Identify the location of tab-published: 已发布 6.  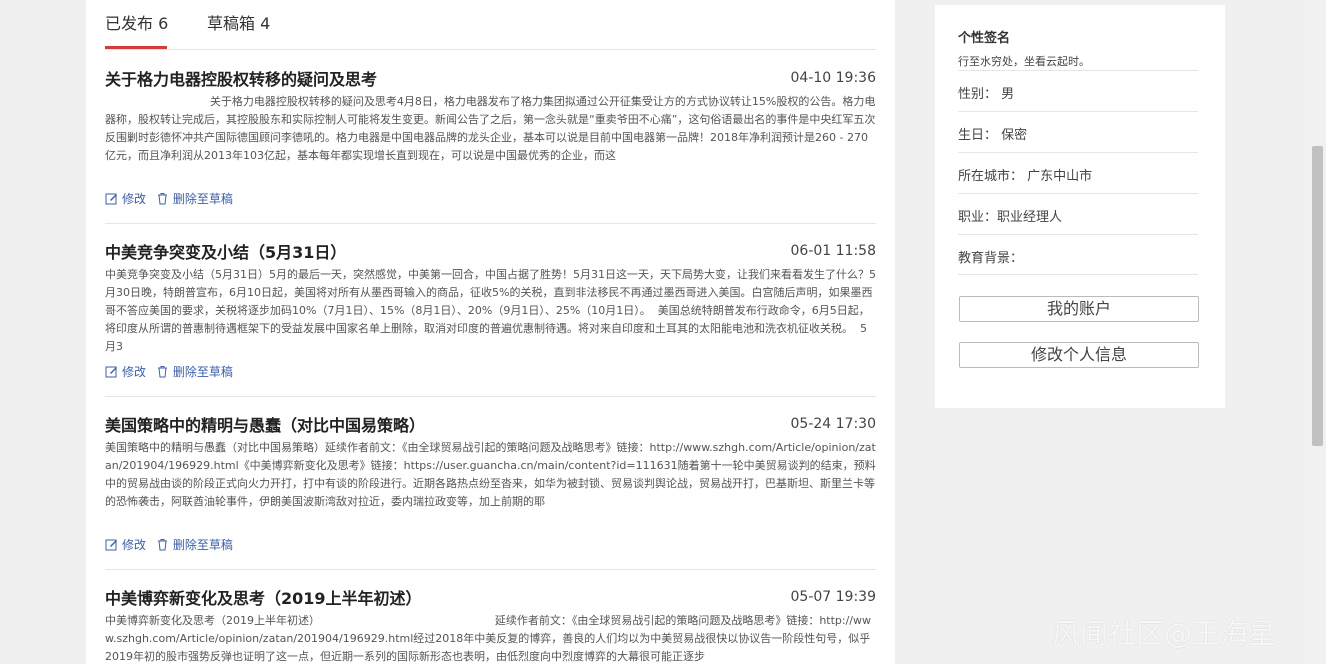
(136, 22).